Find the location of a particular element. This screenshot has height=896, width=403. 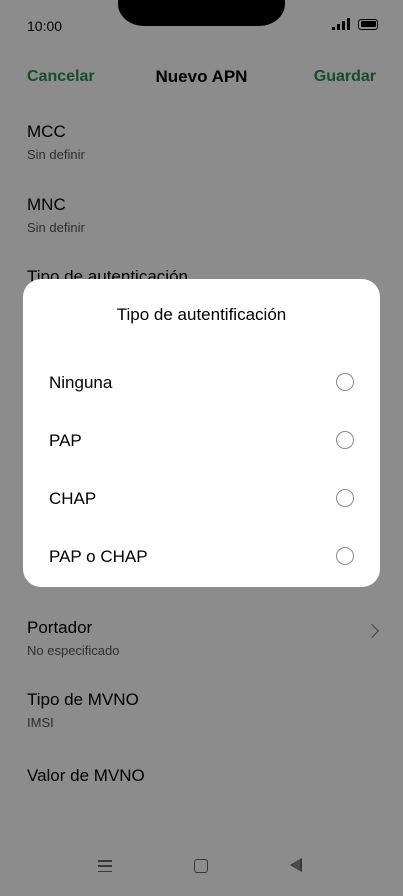

option-label: Ninguna is located at coordinates (81, 382).